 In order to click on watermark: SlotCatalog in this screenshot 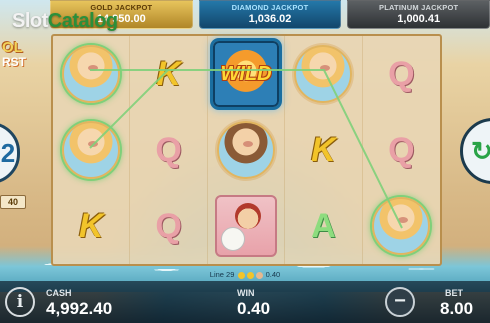, I will do `click(65, 21)`.